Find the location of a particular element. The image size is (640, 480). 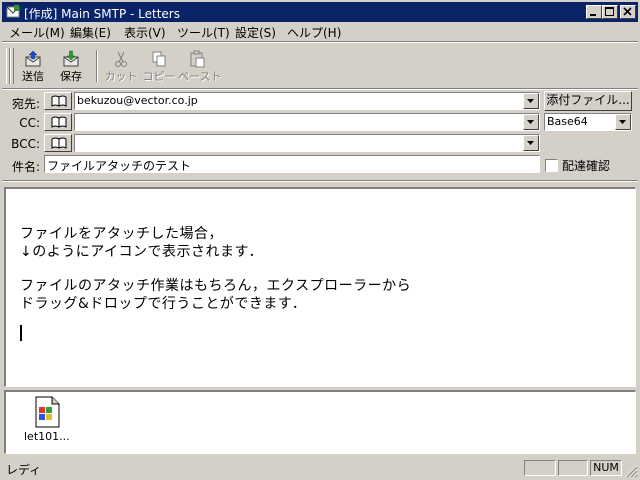

body-line: ドラッグ&ドロップで行うことができます． is located at coordinates (163, 304).